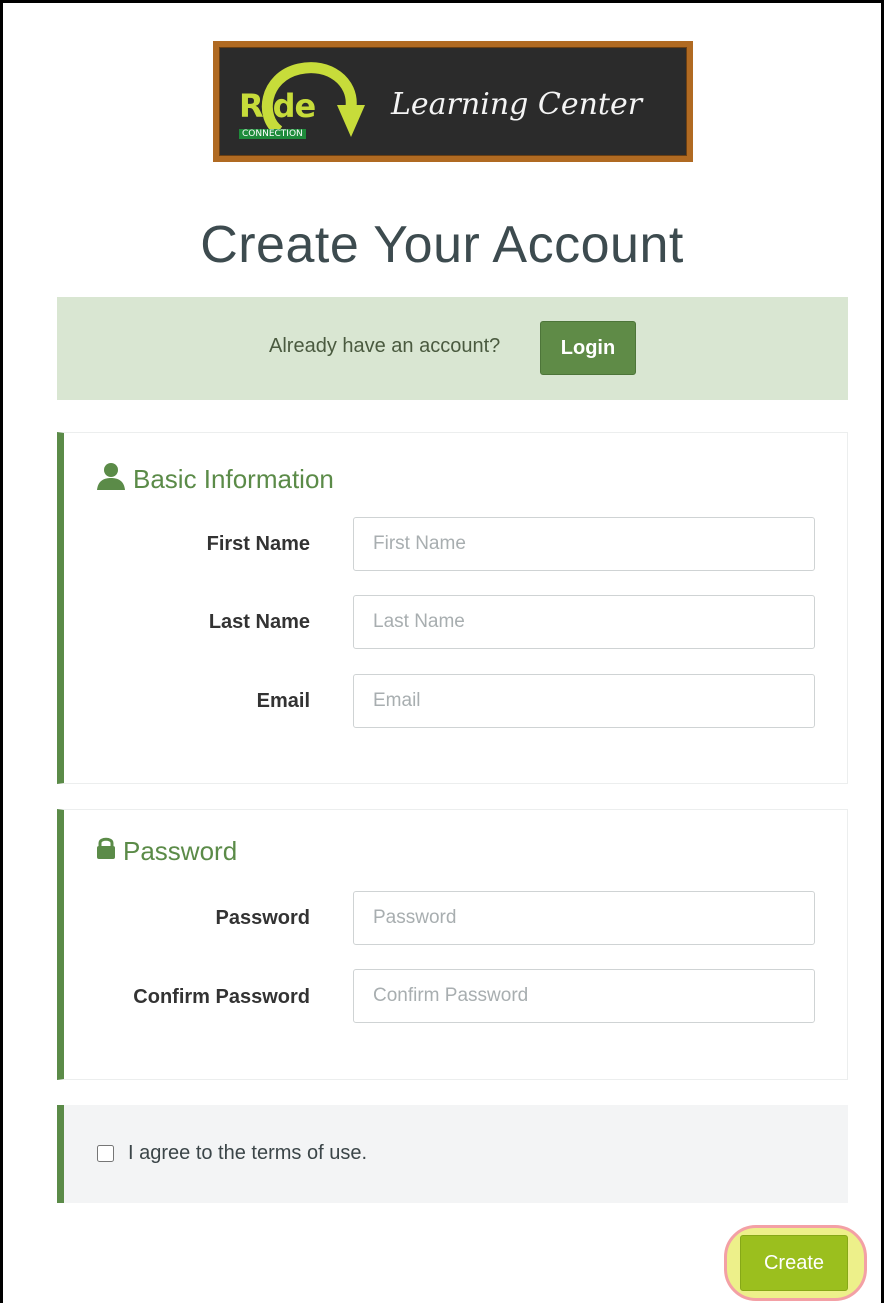 The width and height of the screenshot is (884, 1303). I want to click on logo-learning-center-text: Learning Center, so click(517, 104).